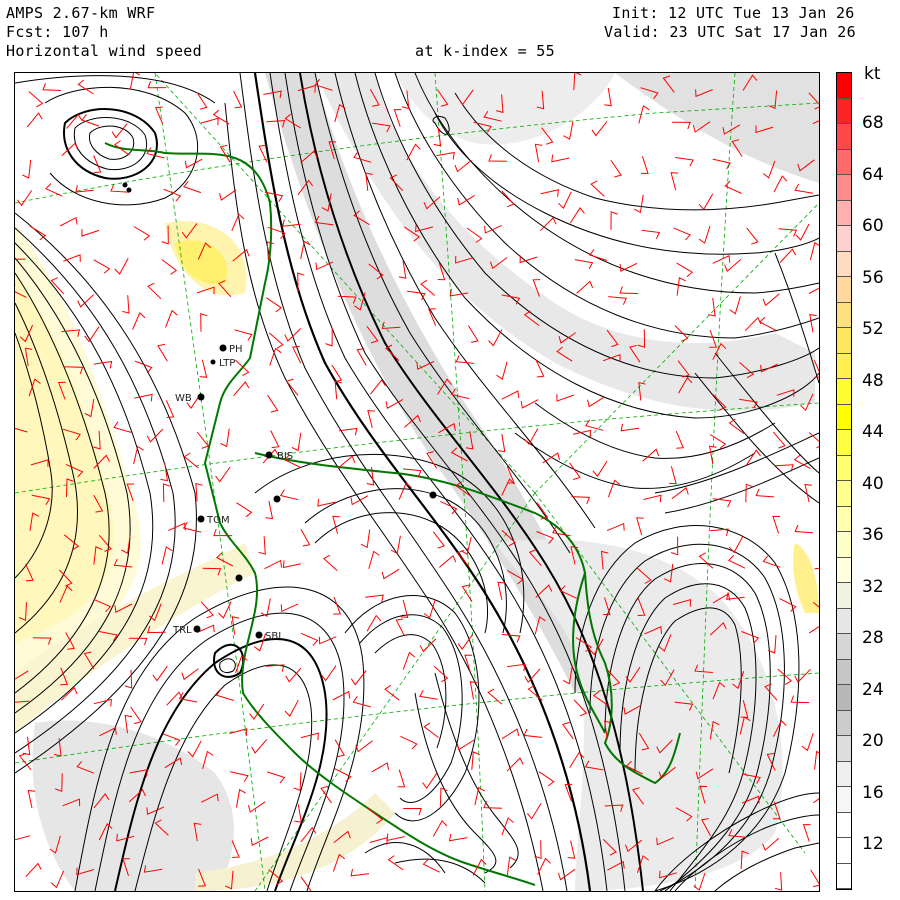 Image resolution: width=900 pixels, height=900 pixels. What do you see at coordinates (873, 432) in the screenshot?
I see `colorbar-label: 44` at bounding box center [873, 432].